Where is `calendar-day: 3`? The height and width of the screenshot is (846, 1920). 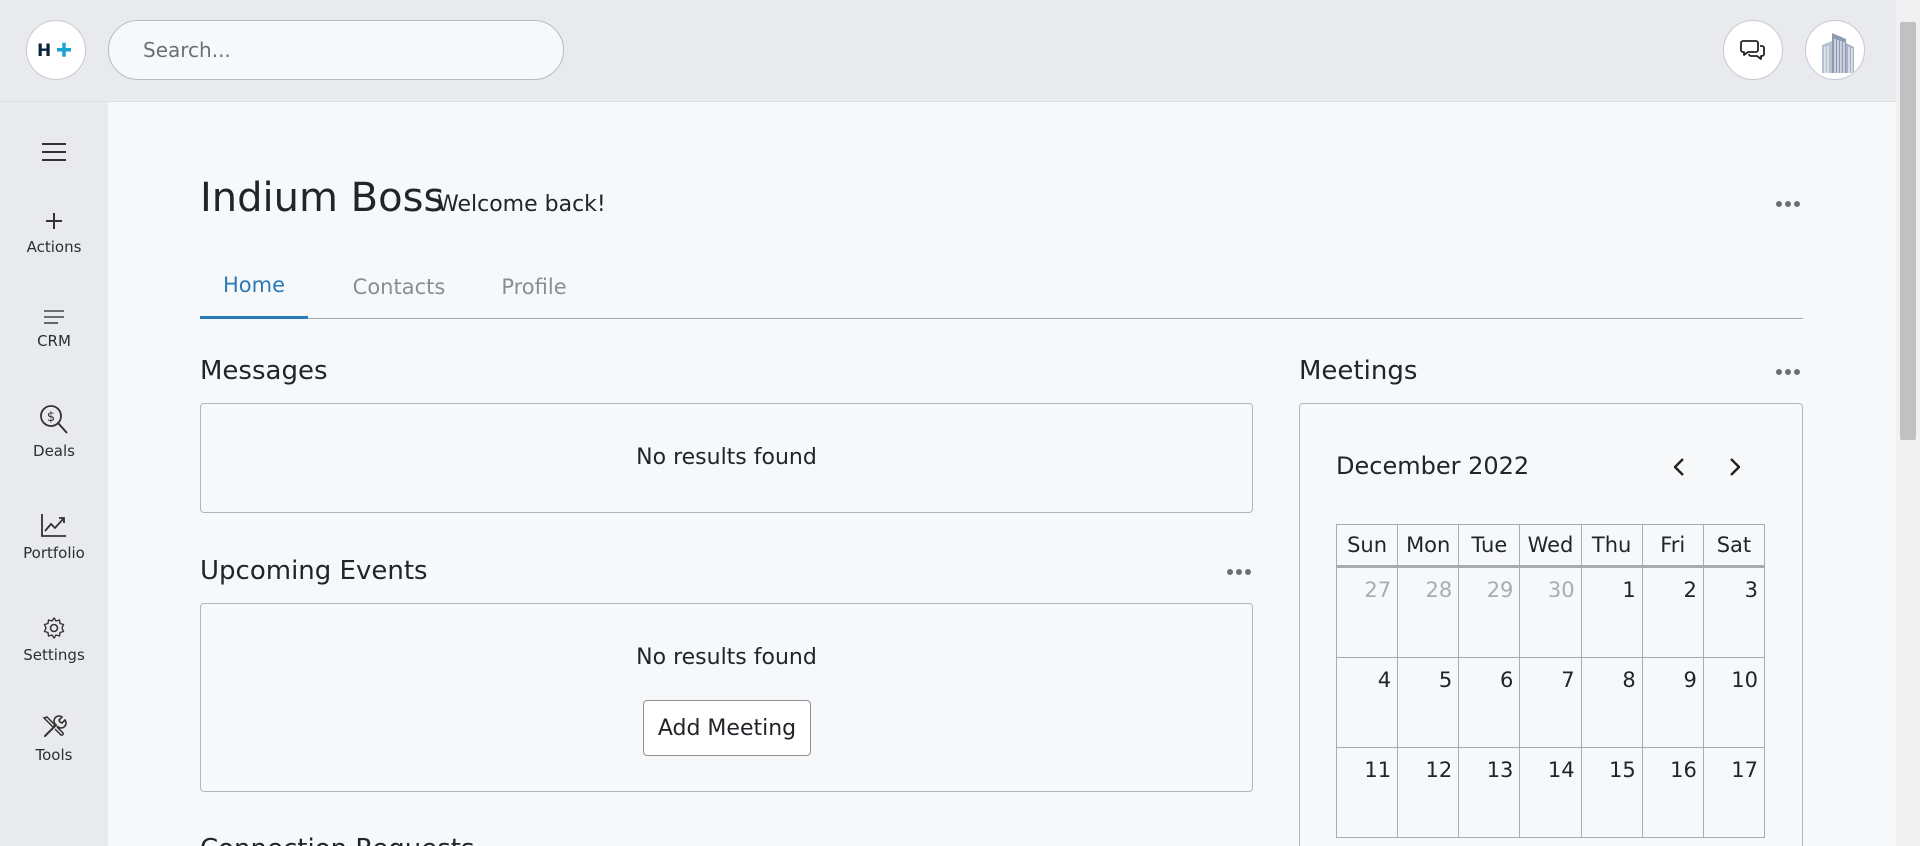 calendar-day: 3 is located at coordinates (1734, 613).